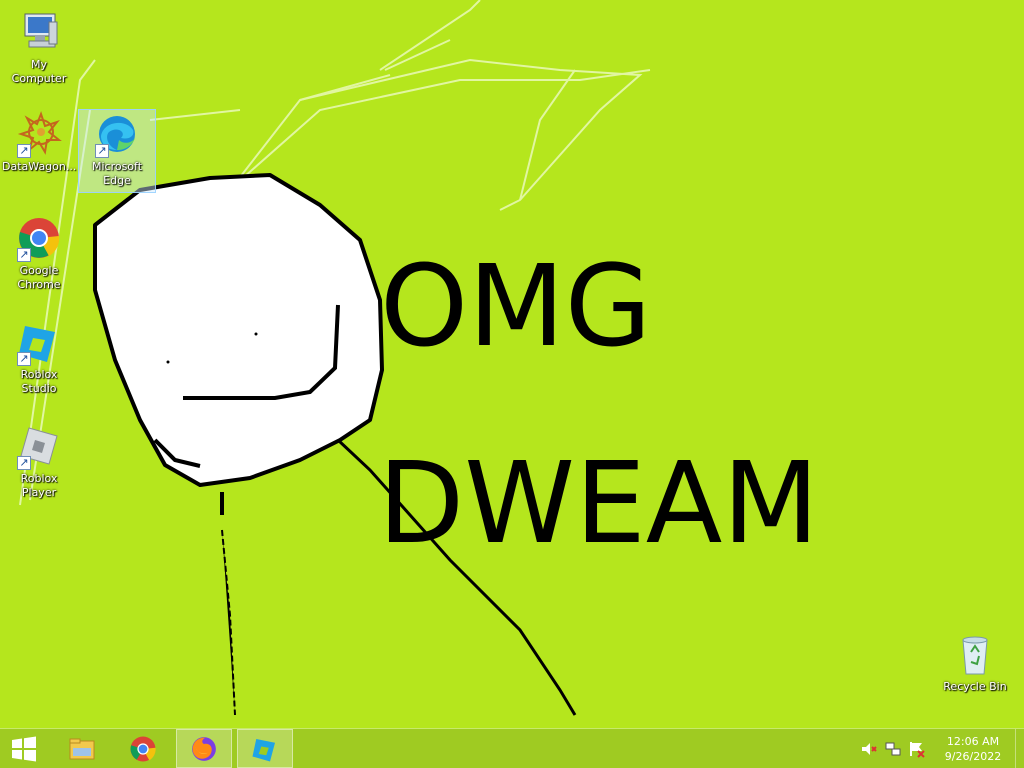  I want to click on wallpaper-text-omg: OMG, so click(516, 307).